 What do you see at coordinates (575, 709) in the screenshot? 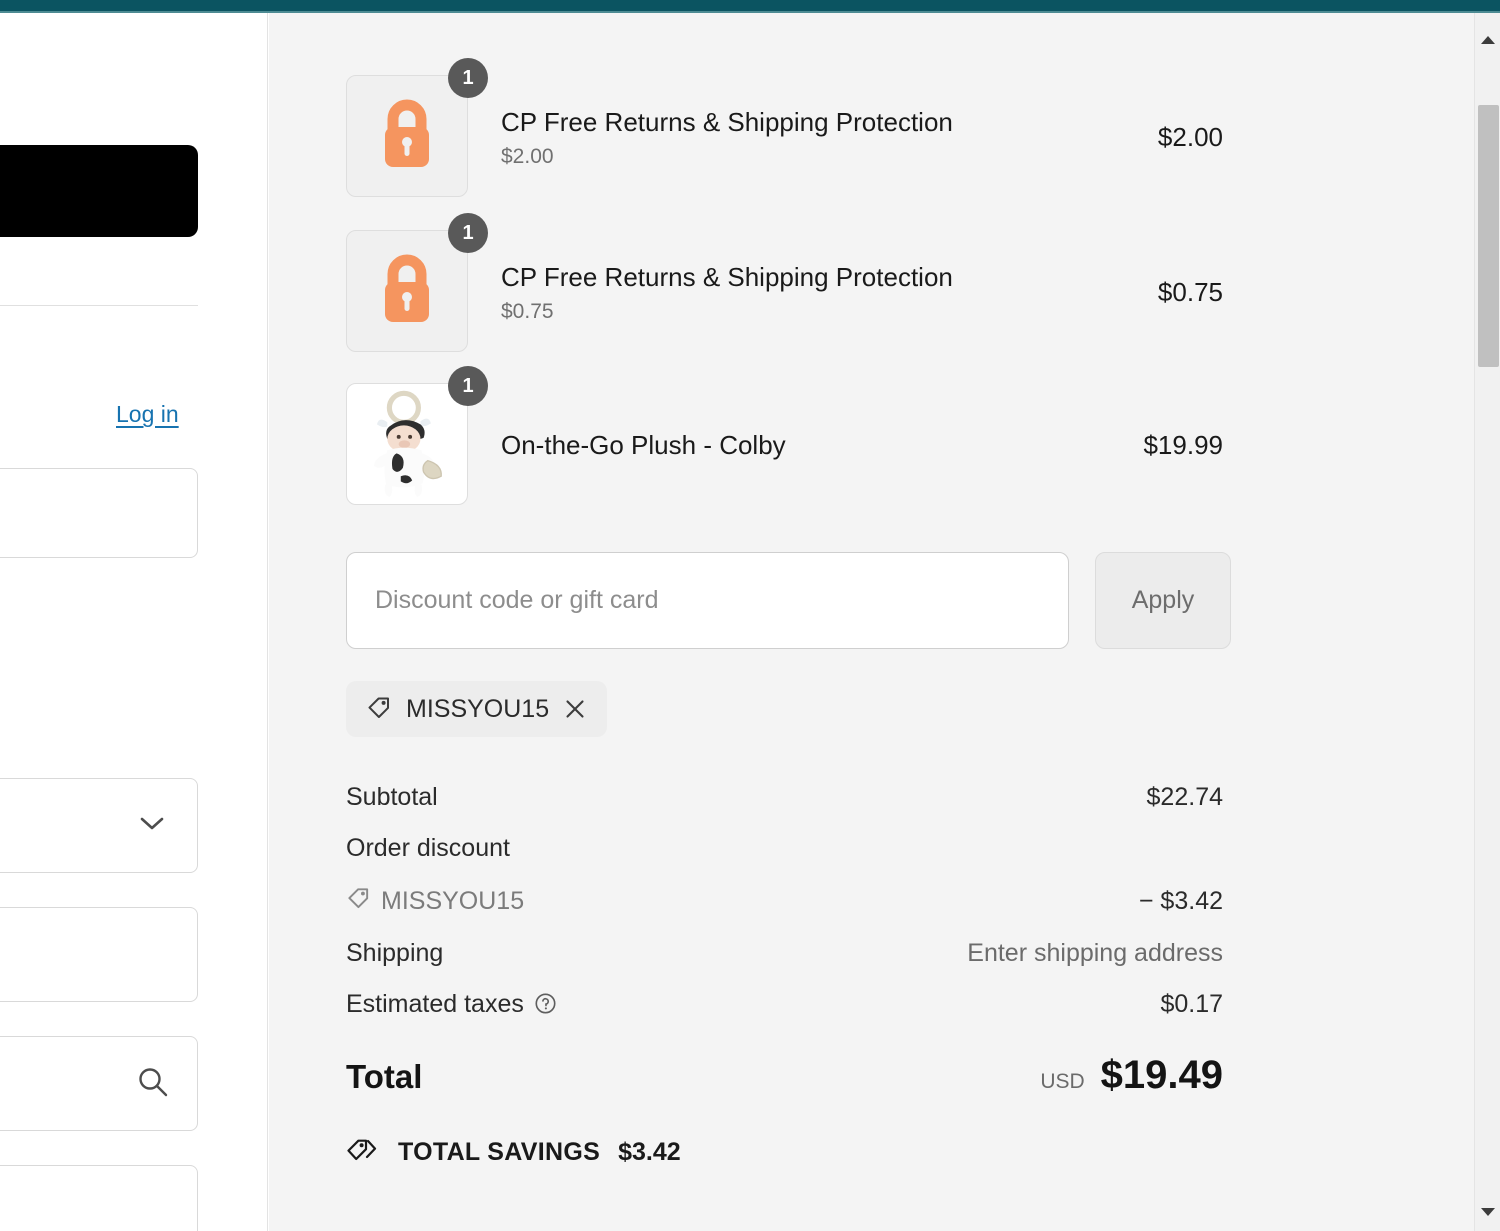
I see `remove-discount-icon` at bounding box center [575, 709].